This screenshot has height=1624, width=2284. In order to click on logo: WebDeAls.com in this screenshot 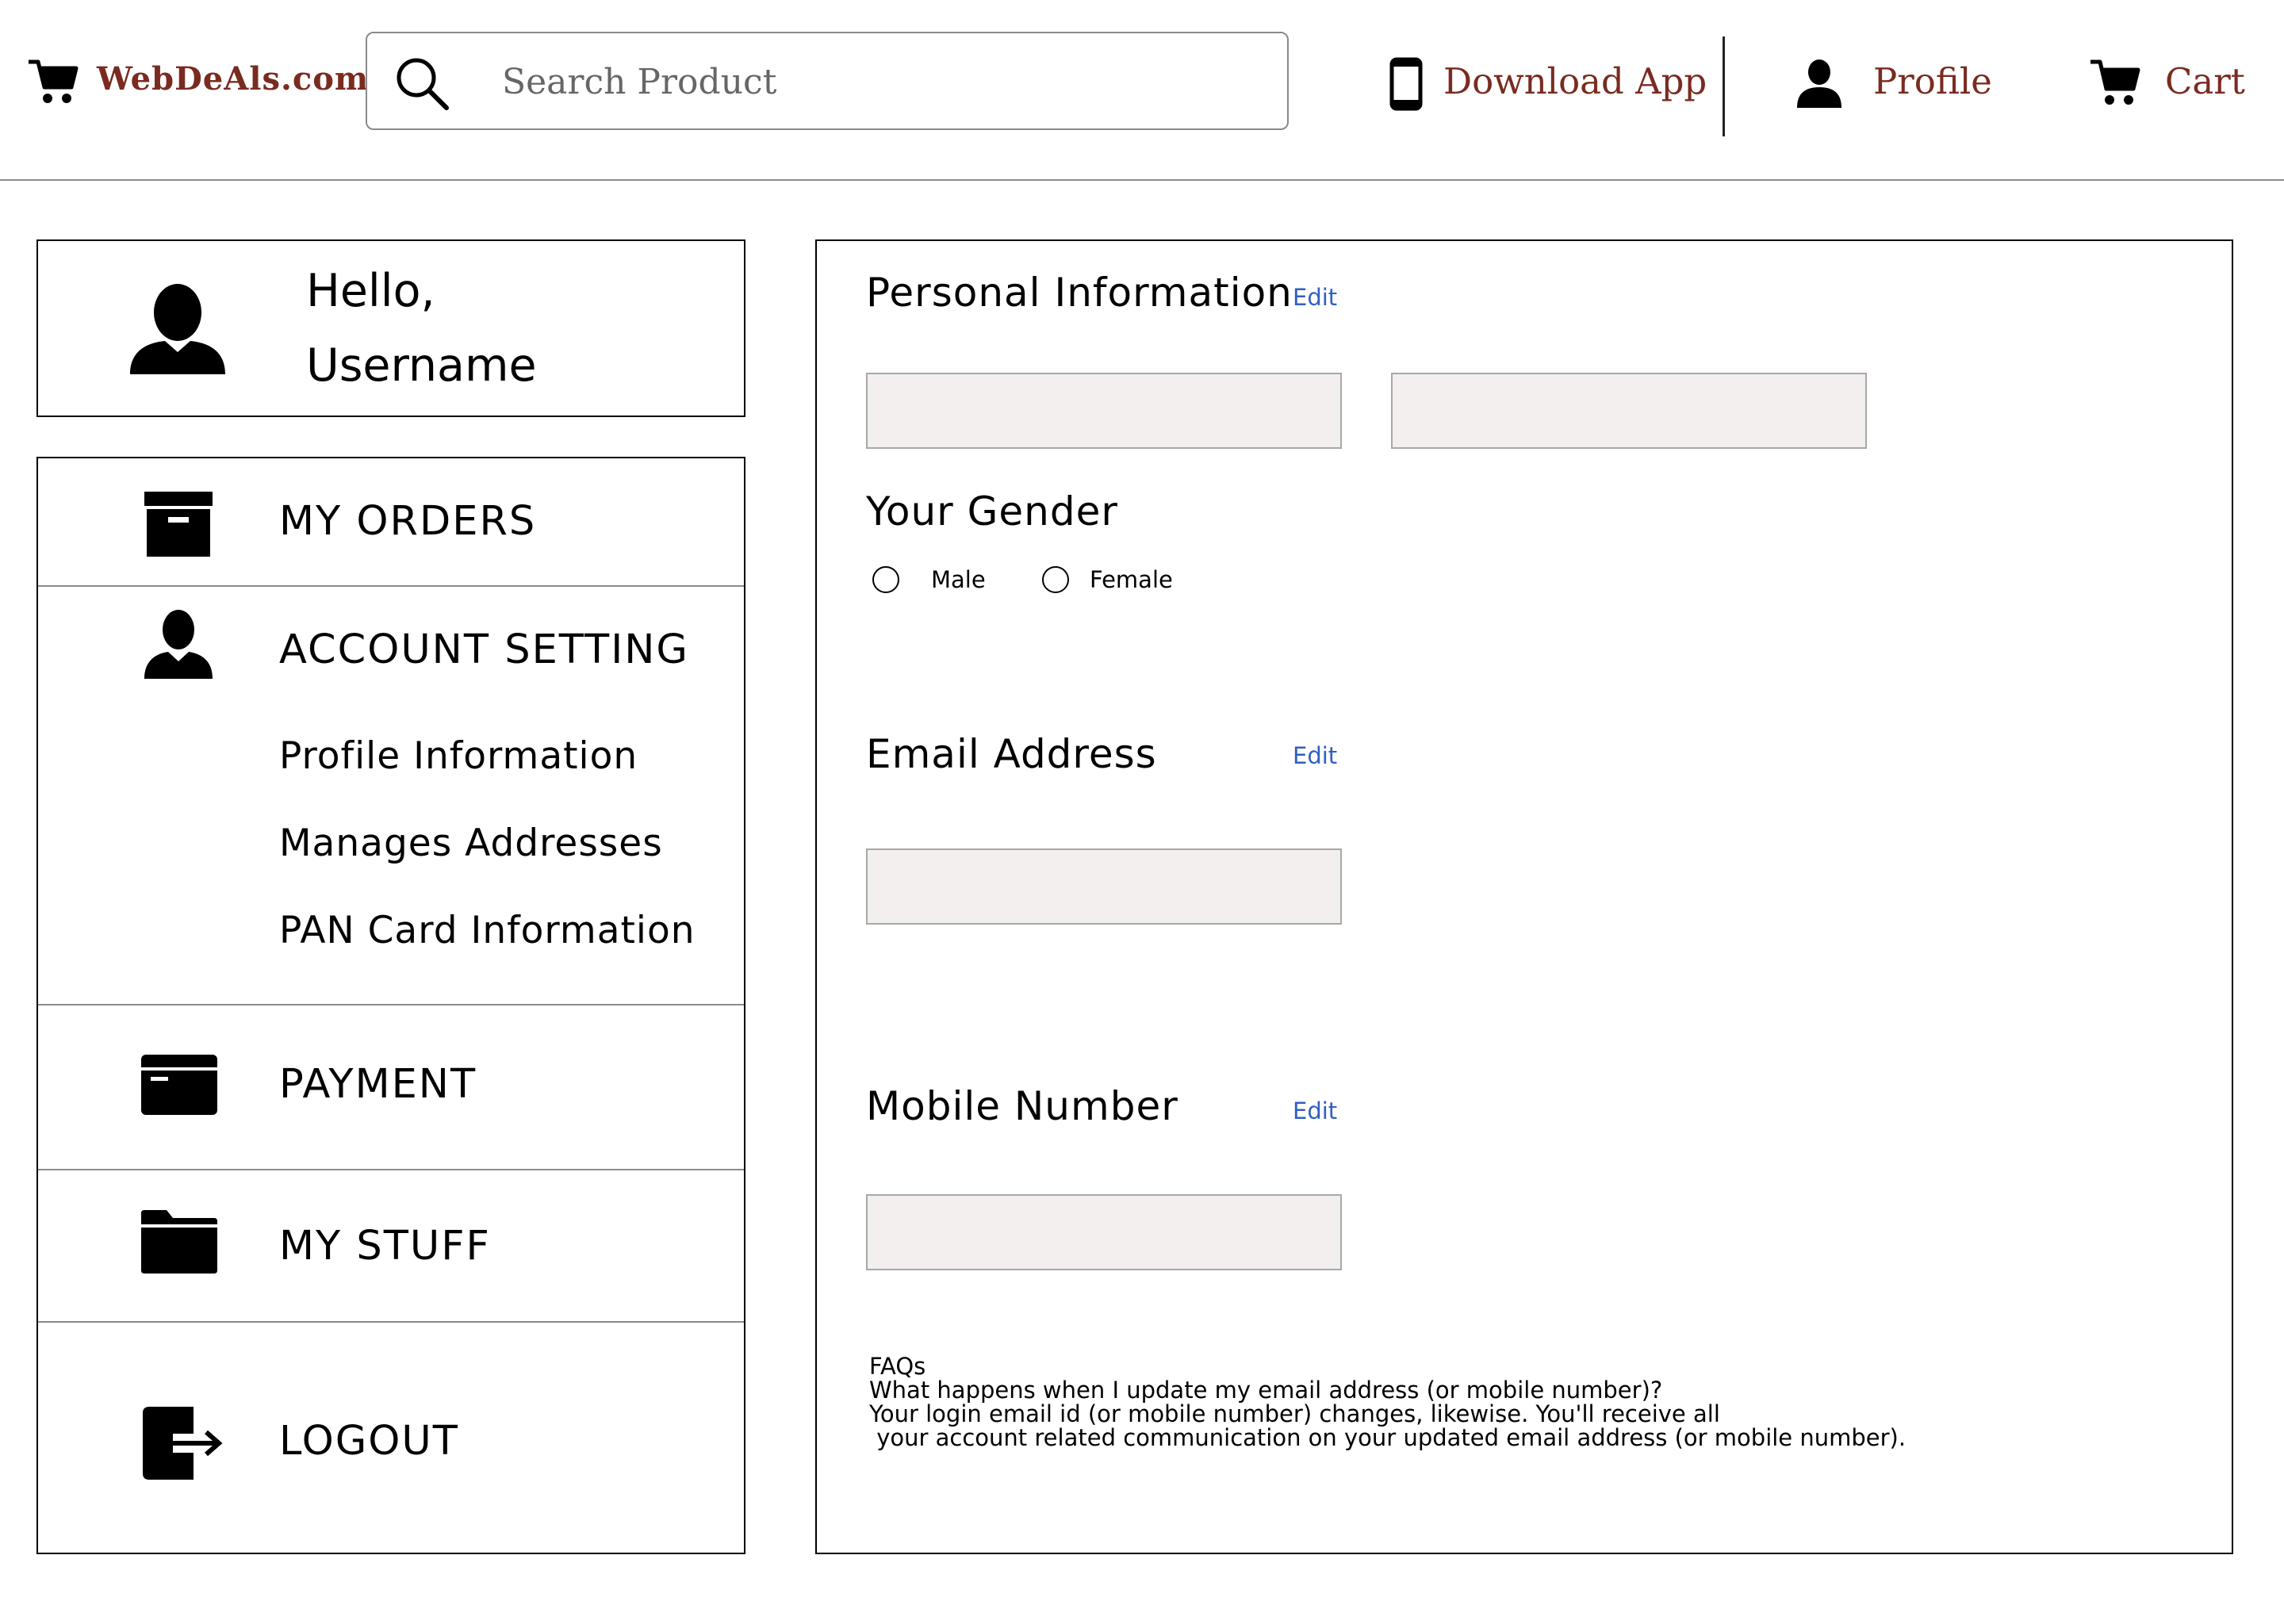, I will do `click(197, 82)`.